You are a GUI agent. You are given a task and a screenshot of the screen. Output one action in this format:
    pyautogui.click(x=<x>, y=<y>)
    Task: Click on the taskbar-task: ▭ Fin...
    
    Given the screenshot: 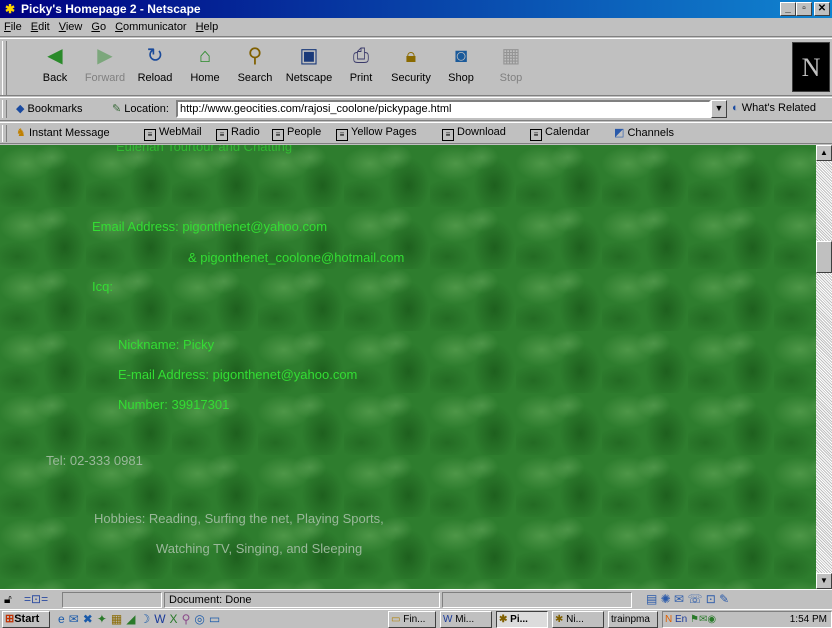 What is the action you would take?
    pyautogui.click(x=412, y=619)
    